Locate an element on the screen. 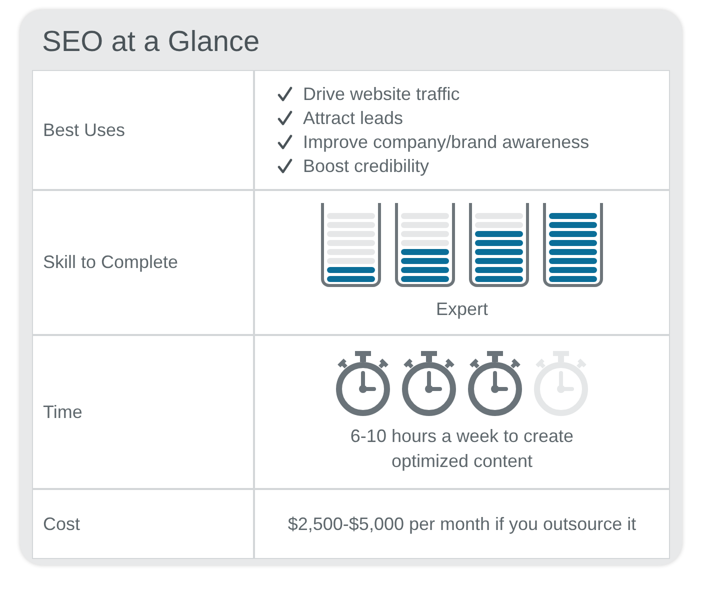 This screenshot has width=710, height=597. use-item: Attract leads is located at coordinates (353, 118).